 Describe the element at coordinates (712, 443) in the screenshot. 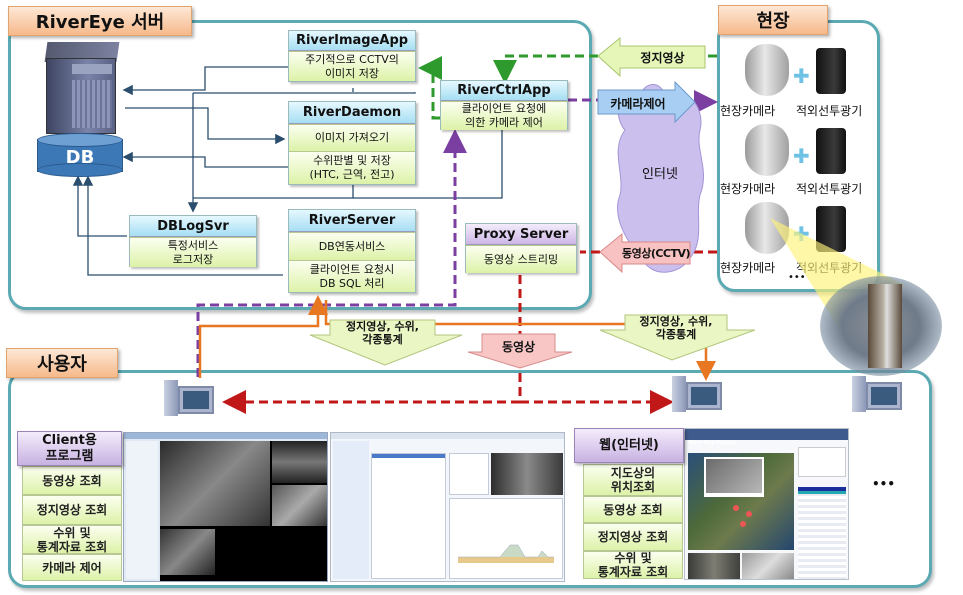

I see `web-page-title: River Eye Project` at that location.